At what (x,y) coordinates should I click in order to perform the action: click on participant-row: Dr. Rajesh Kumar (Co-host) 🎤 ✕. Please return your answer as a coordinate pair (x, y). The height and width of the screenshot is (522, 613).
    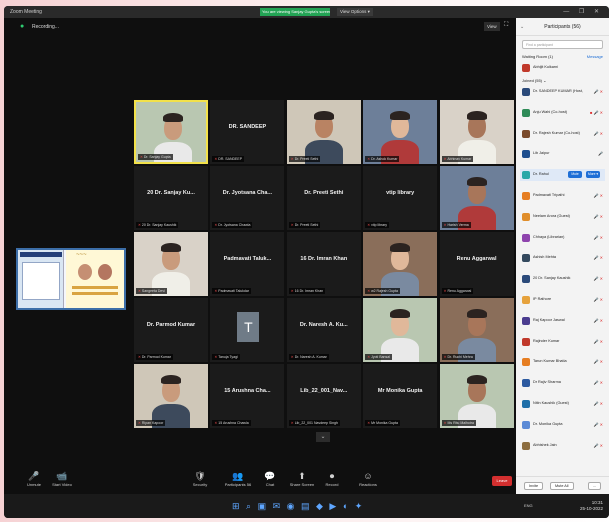
    Looking at the image, I should click on (562, 134).